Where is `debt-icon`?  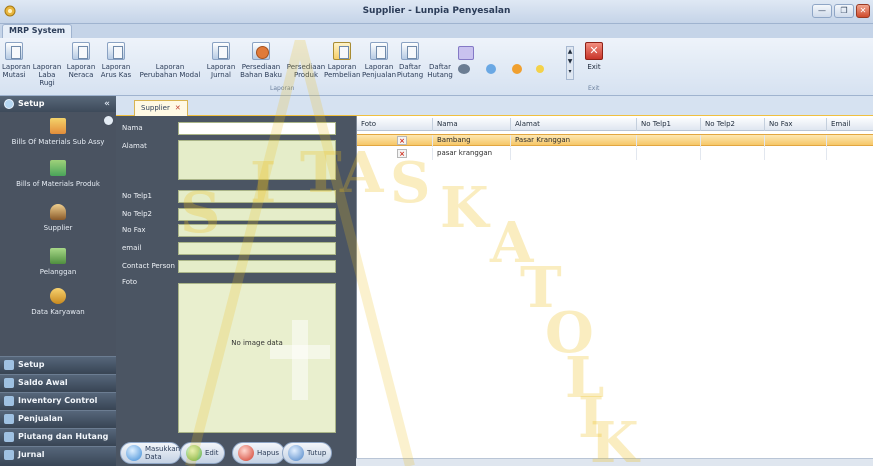 debt-icon is located at coordinates (9, 437).